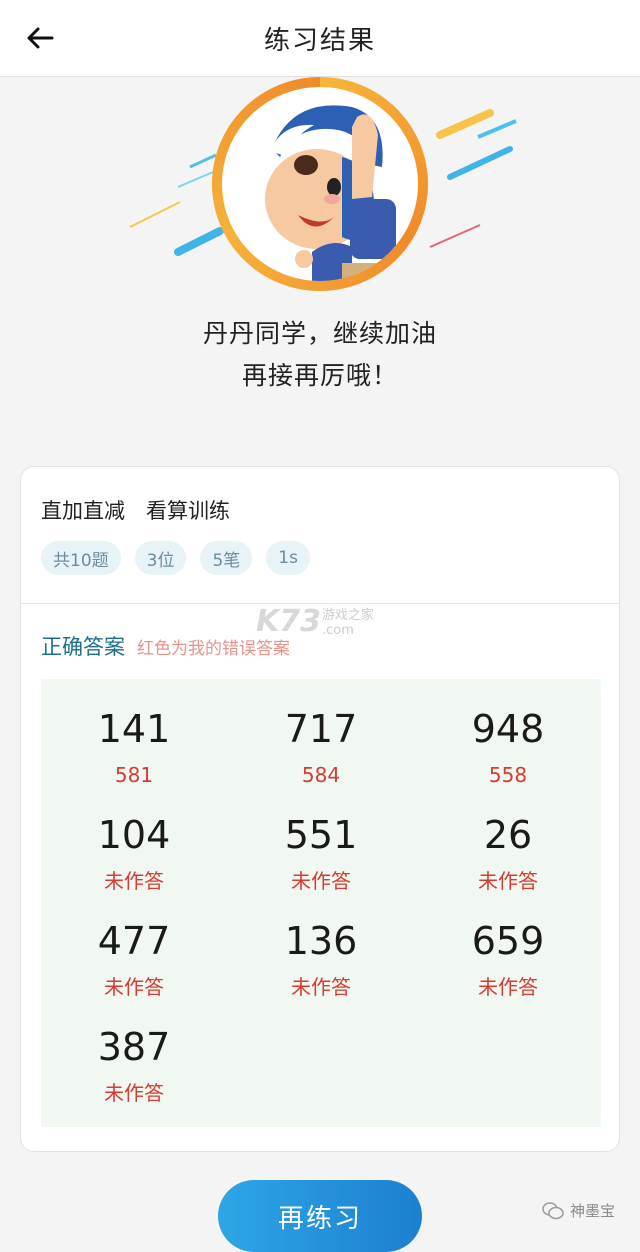 The image size is (640, 1252). What do you see at coordinates (81, 558) in the screenshot?
I see `tag-question-count: 共10题` at bounding box center [81, 558].